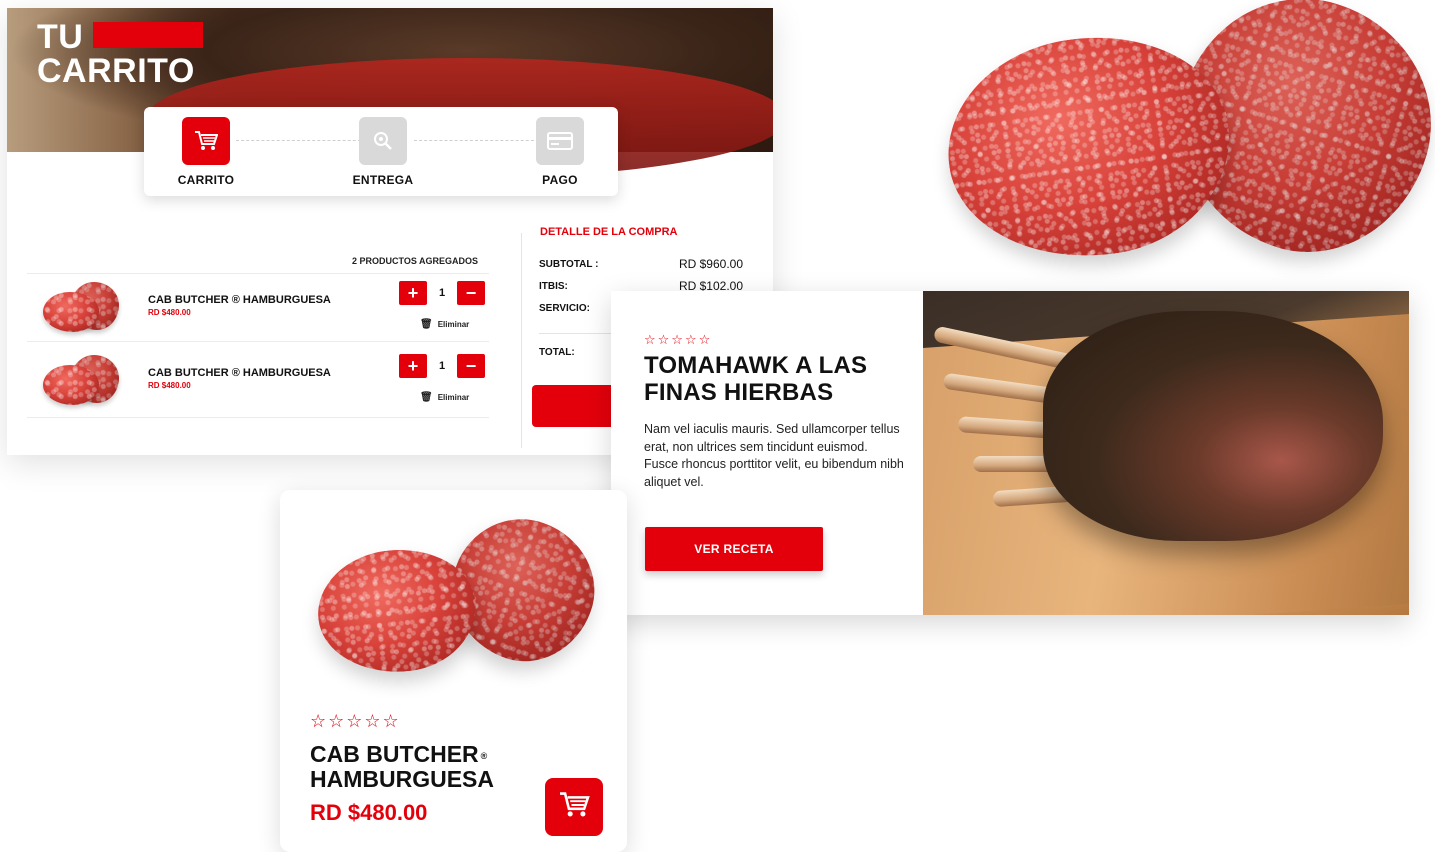 The image size is (1435, 852). Describe the element at coordinates (564, 308) in the screenshot. I see `service-label: SERVICIO:` at that location.